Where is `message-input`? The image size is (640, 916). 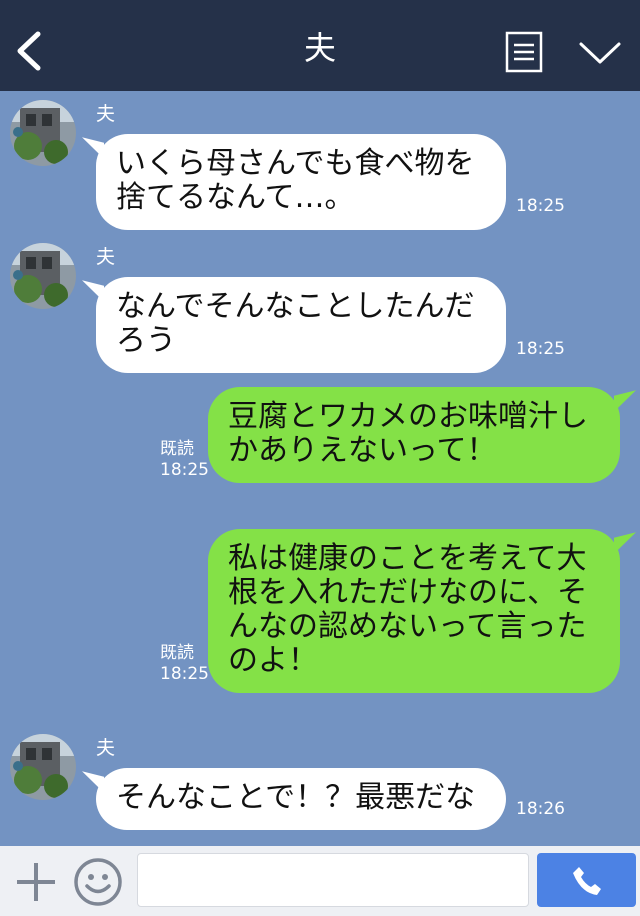 message-input is located at coordinates (333, 880).